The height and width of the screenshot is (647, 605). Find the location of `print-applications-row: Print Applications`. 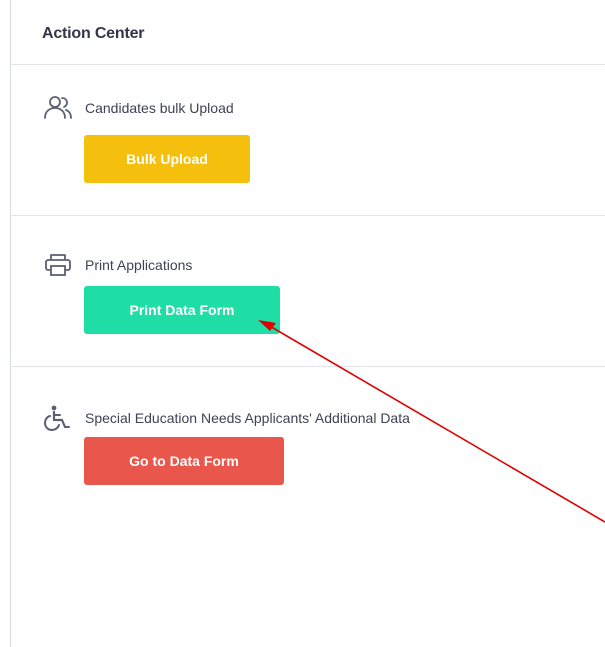

print-applications-row: Print Applications is located at coordinates (117, 265).